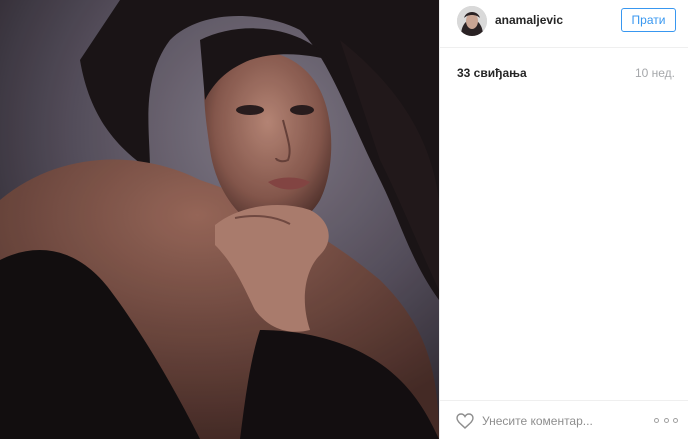 Image resolution: width=688 pixels, height=439 pixels. Describe the element at coordinates (648, 20) in the screenshot. I see `follow-button: Прати` at that location.